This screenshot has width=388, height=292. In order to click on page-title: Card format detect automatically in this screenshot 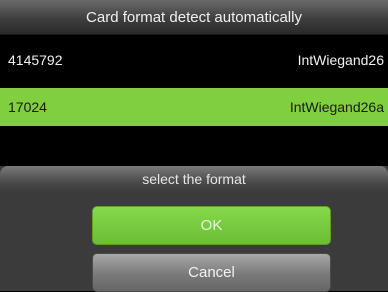, I will do `click(194, 17)`.